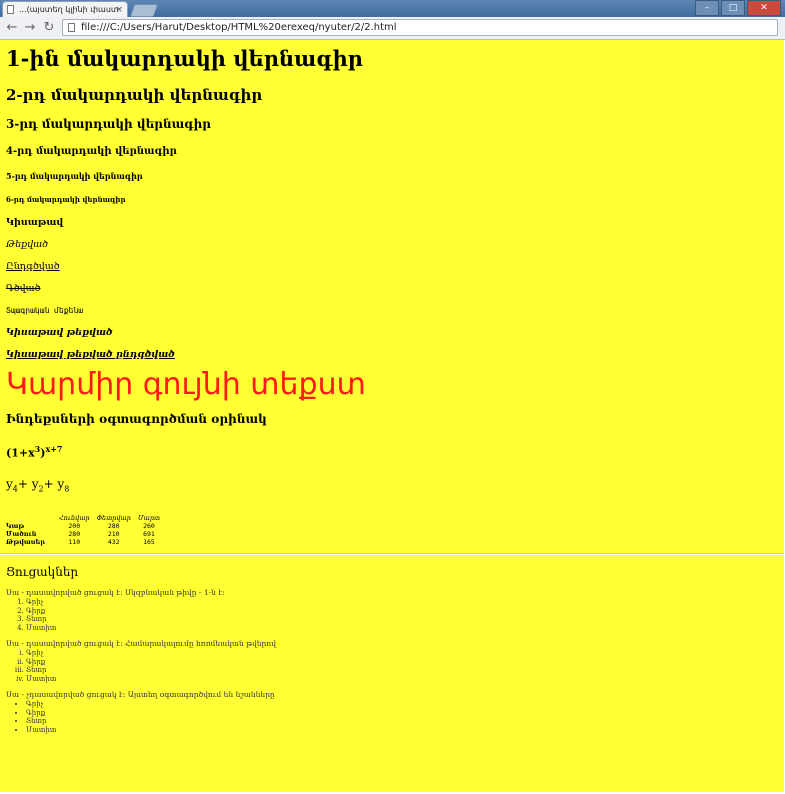  Describe the element at coordinates (86, 526) in the screenshot. I see `table-row: Կաթ 200 280 260` at that location.